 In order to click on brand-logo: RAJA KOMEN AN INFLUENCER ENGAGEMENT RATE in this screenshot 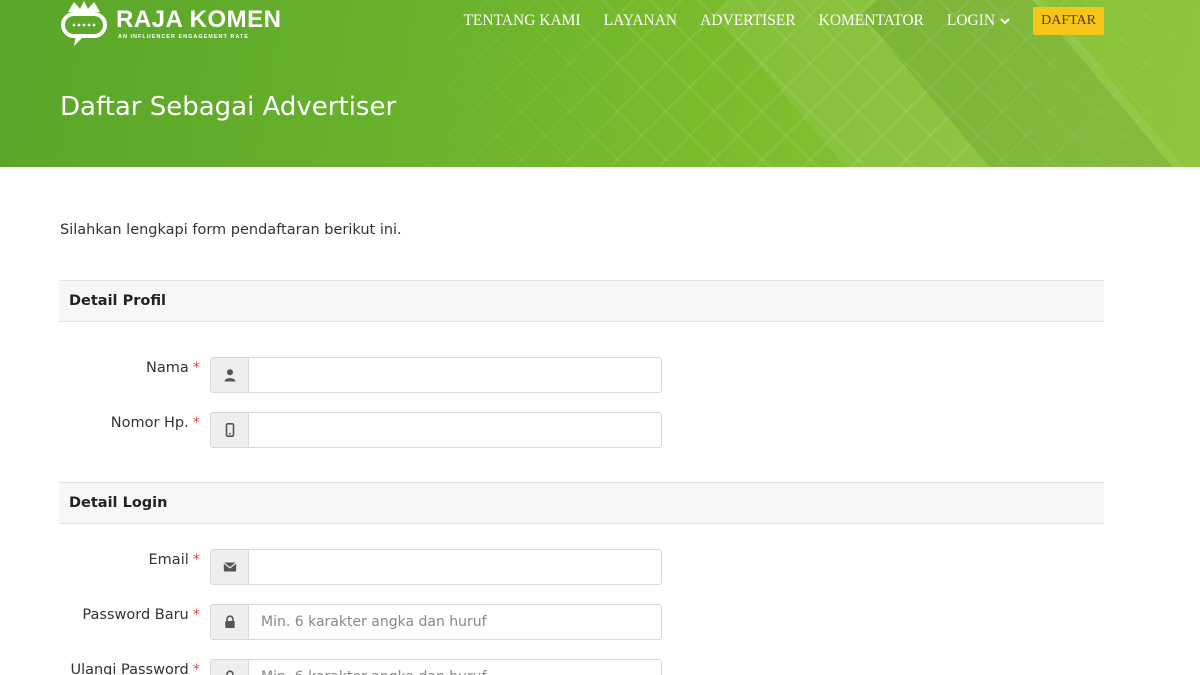, I will do `click(170, 25)`.